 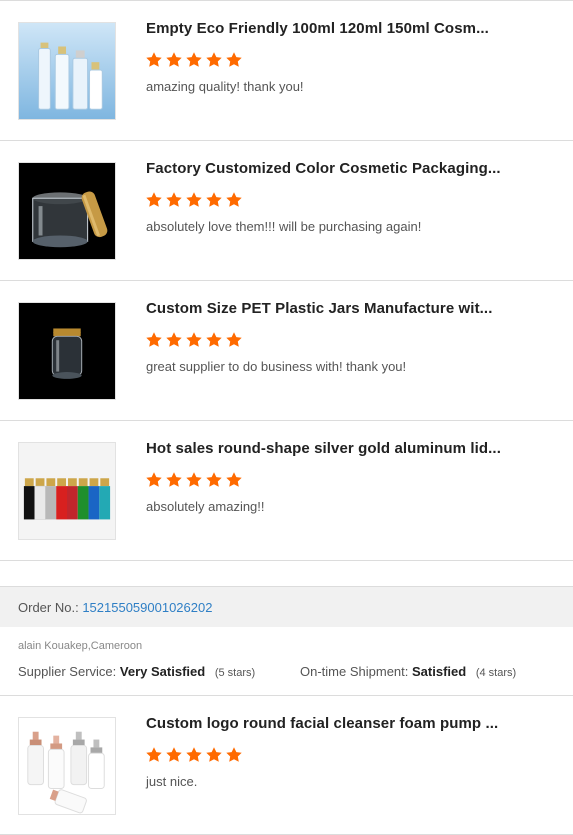 I want to click on pet-jar-image, so click(x=67, y=351).